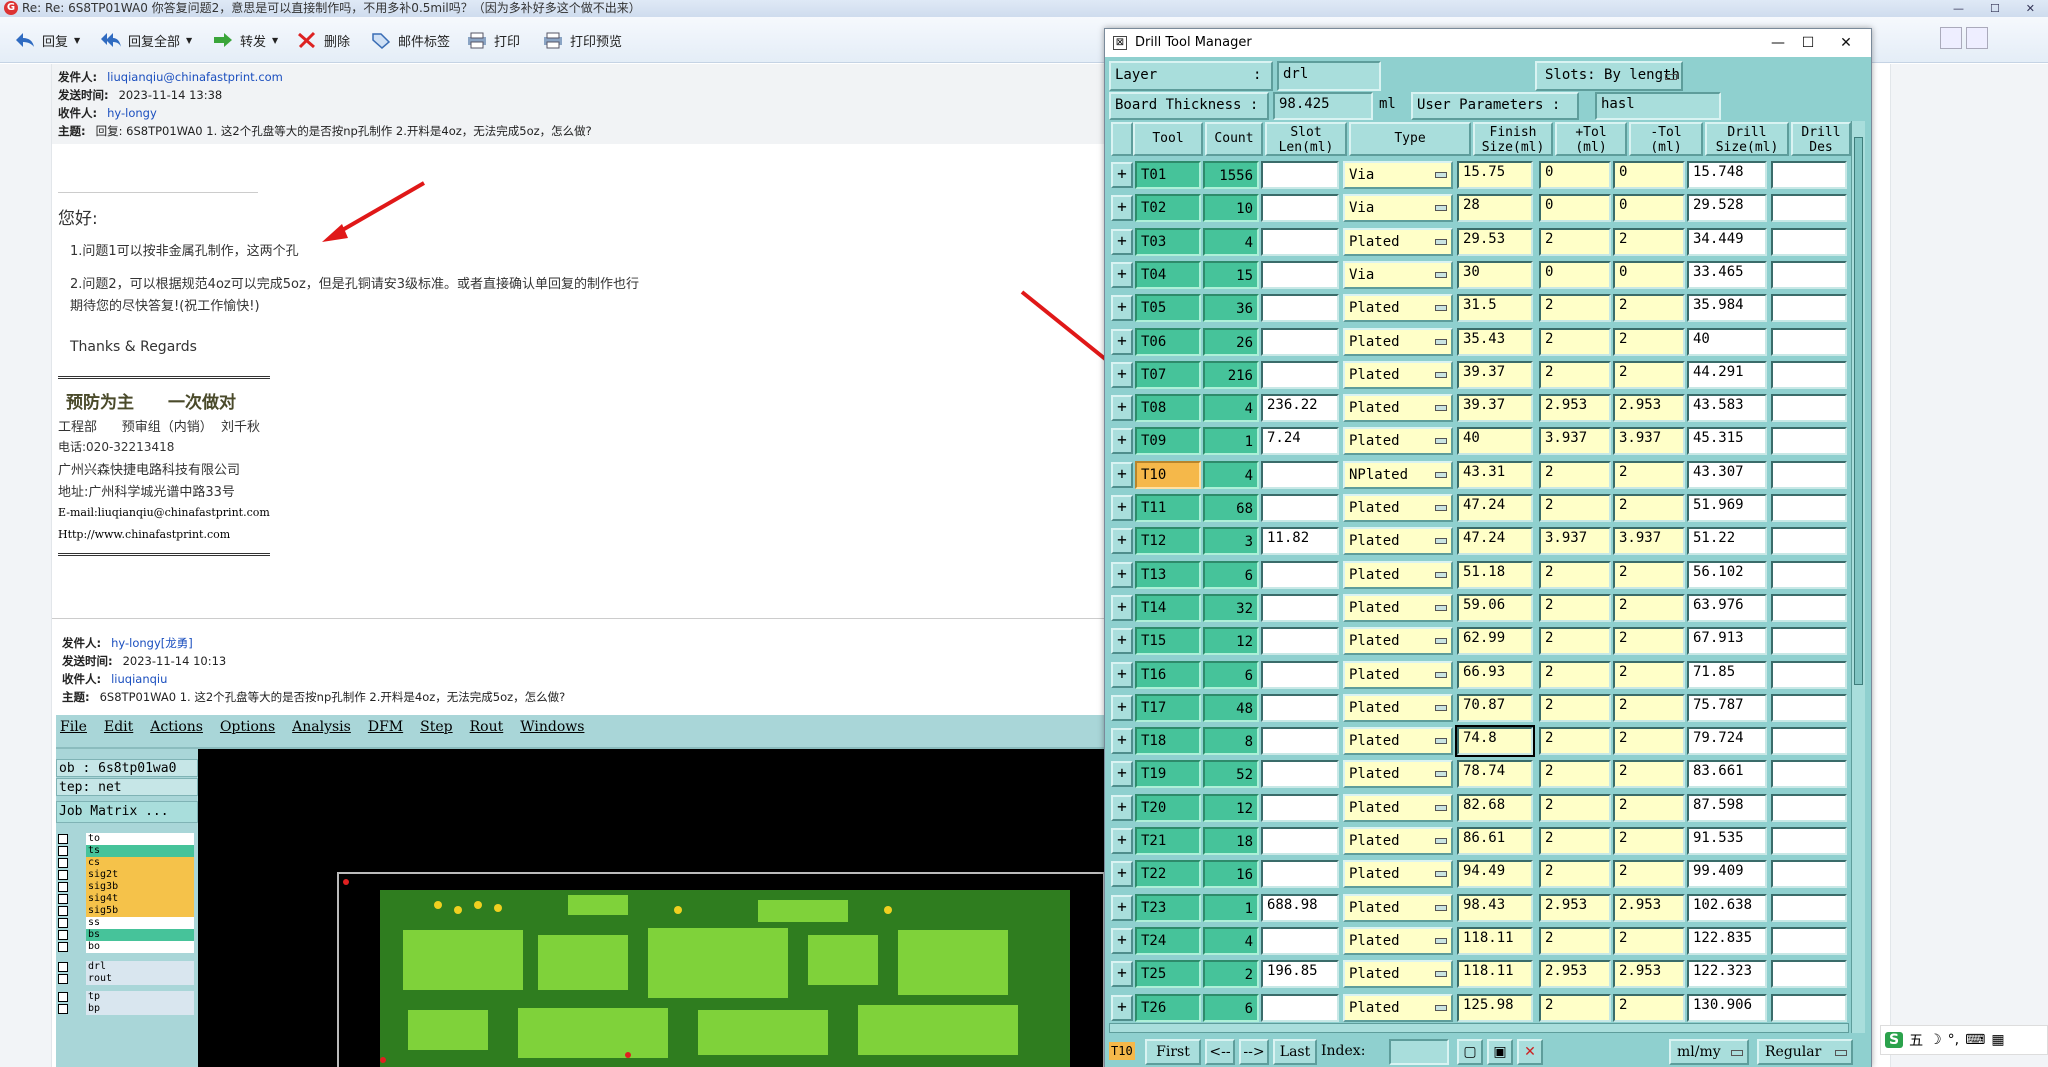 The width and height of the screenshot is (2048, 1067). Describe the element at coordinates (1495, 241) in the screenshot. I see `finish-size-input: 29.53` at that location.